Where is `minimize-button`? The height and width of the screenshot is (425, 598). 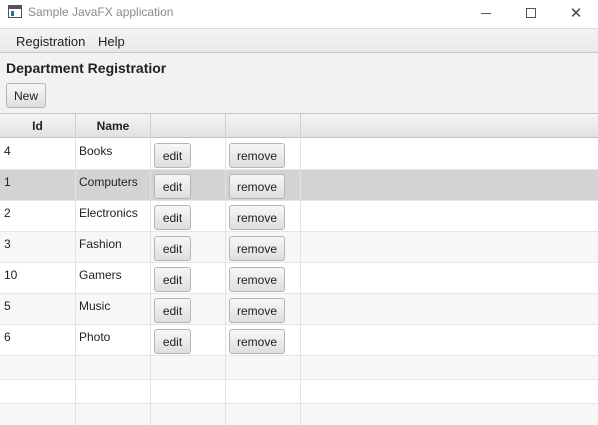
minimize-button is located at coordinates (486, 13).